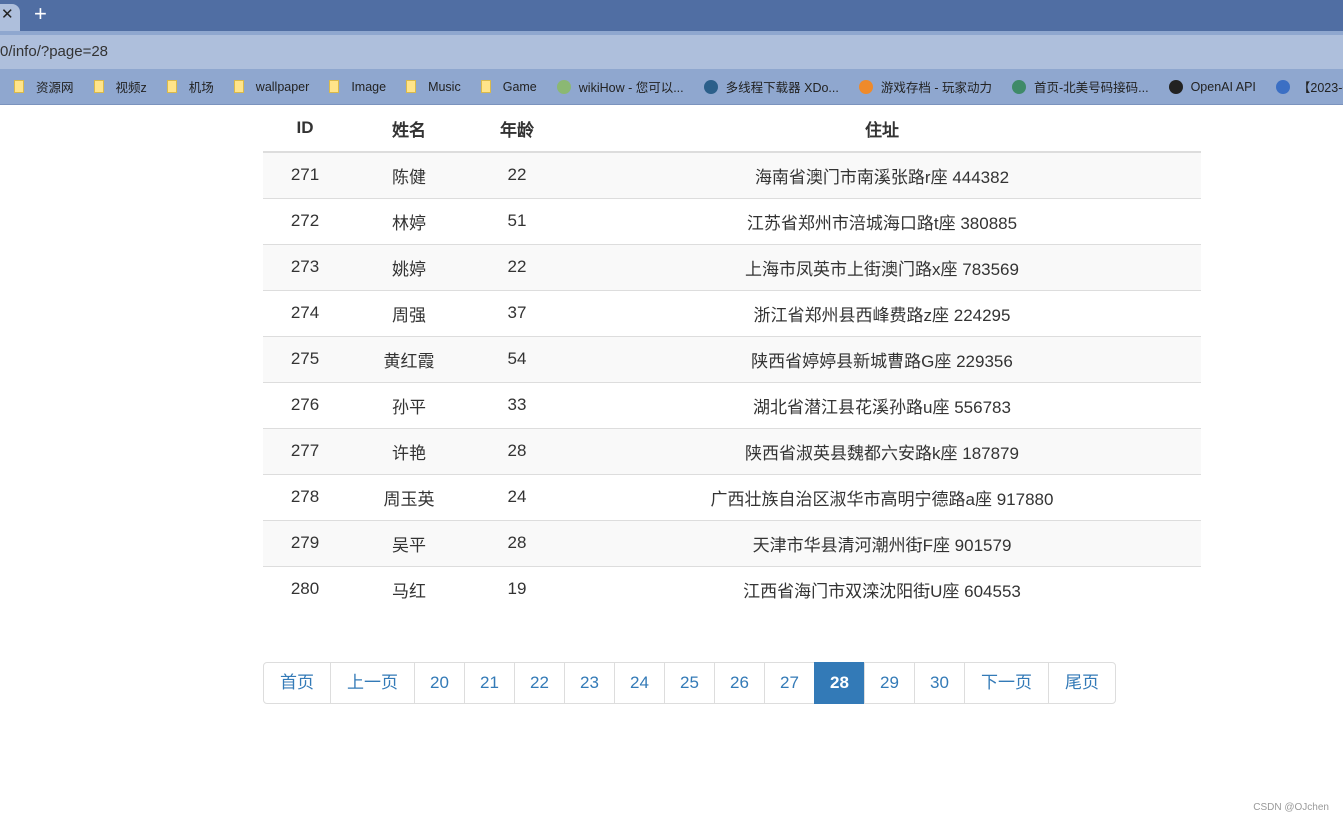  What do you see at coordinates (882, 358) in the screenshot?
I see `table-cell: 陕西省婷婷县新城曹路G座 229356` at bounding box center [882, 358].